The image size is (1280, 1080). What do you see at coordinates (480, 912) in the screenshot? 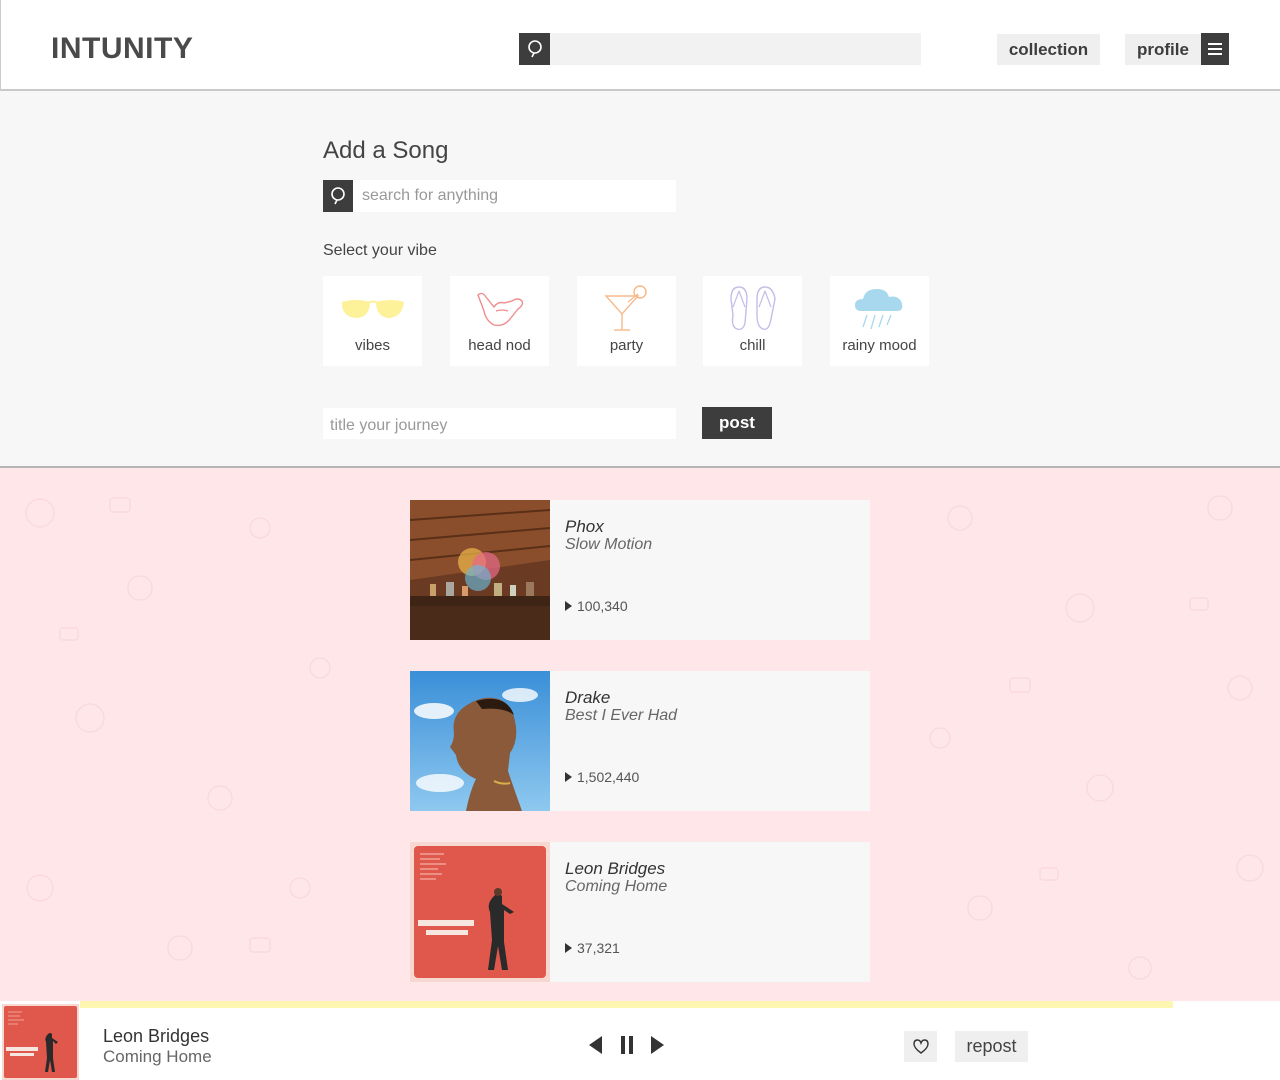
I see `leon-bridges-album-art` at bounding box center [480, 912].